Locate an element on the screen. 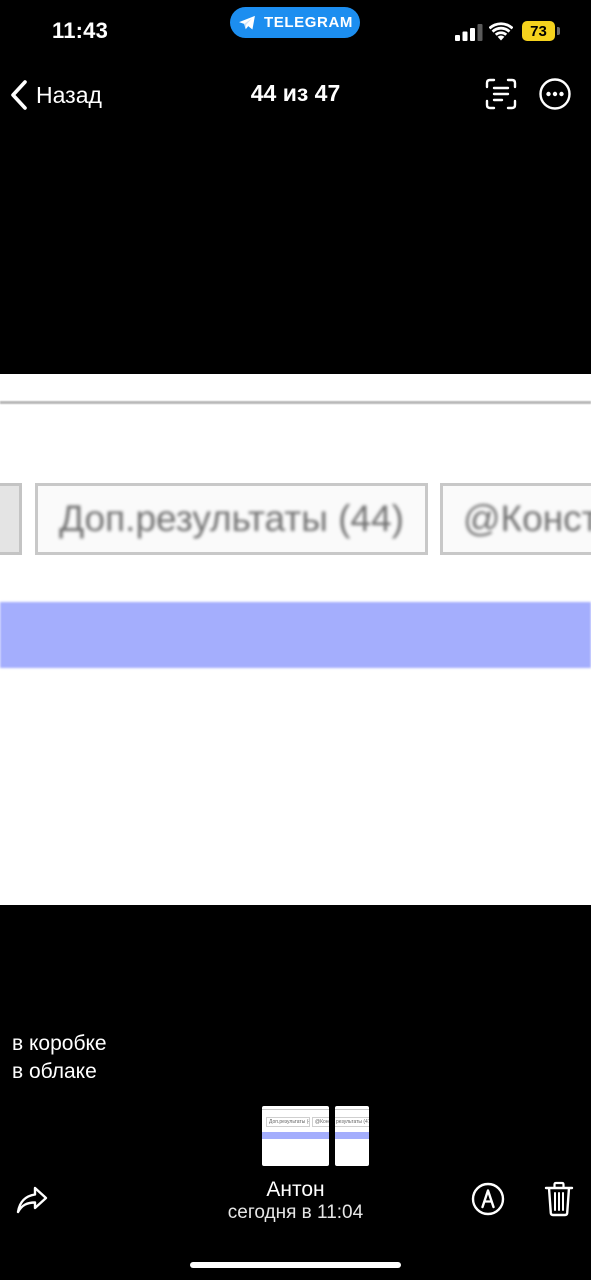  photo-results-label: Доп.результаты (44) is located at coordinates (231, 518).